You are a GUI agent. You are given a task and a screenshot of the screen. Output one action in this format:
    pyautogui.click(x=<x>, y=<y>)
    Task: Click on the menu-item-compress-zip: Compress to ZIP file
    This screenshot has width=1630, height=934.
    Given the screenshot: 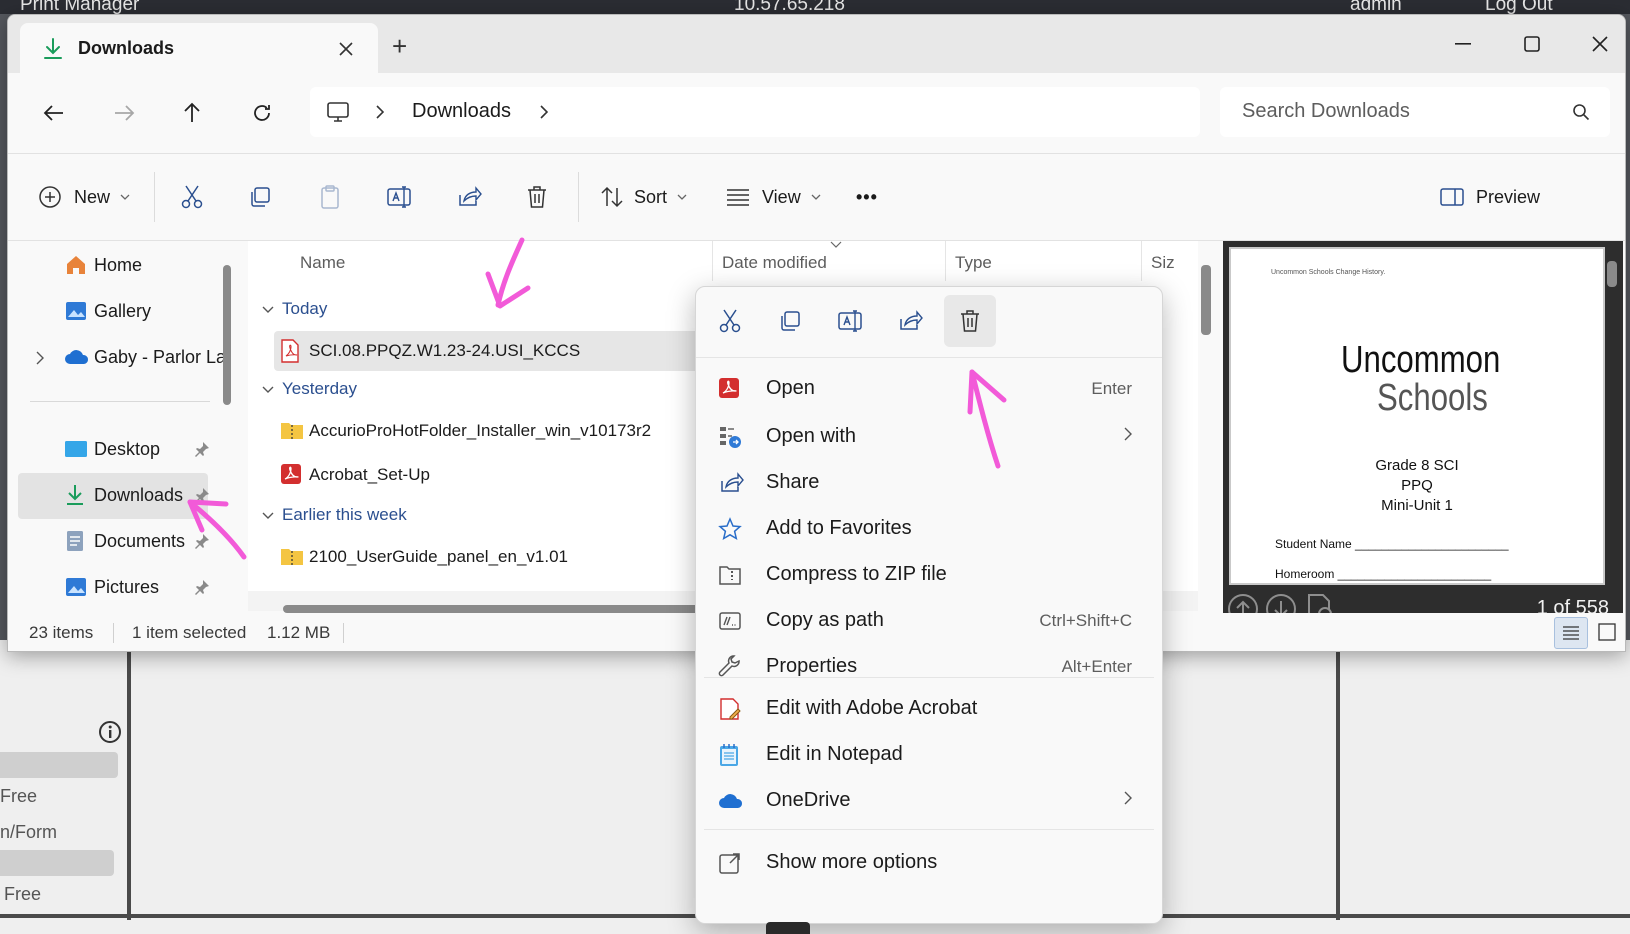 What is the action you would take?
    pyautogui.click(x=929, y=575)
    